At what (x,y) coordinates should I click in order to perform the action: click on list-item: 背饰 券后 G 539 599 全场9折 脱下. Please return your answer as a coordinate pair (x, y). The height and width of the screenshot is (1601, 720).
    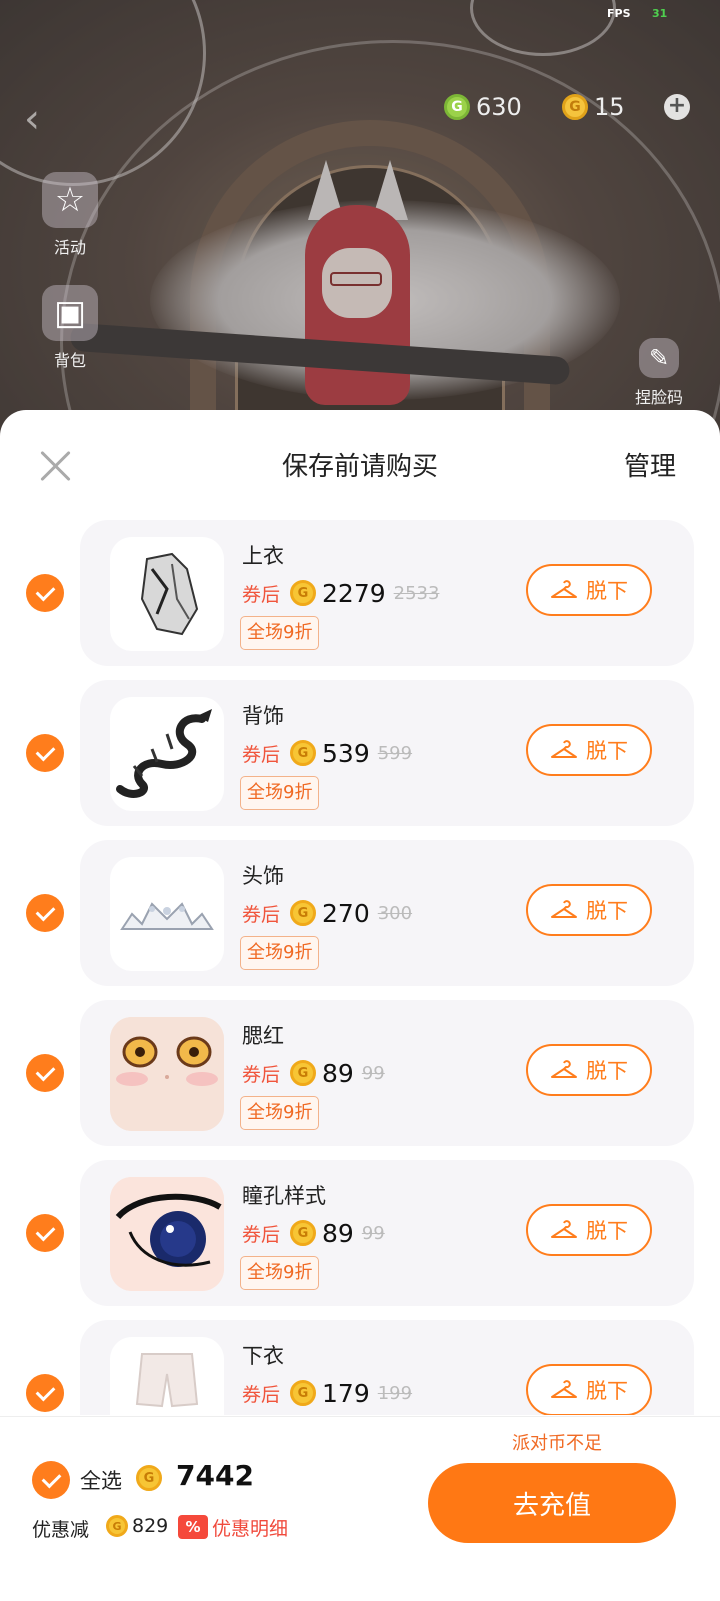
    Looking at the image, I should click on (360, 753).